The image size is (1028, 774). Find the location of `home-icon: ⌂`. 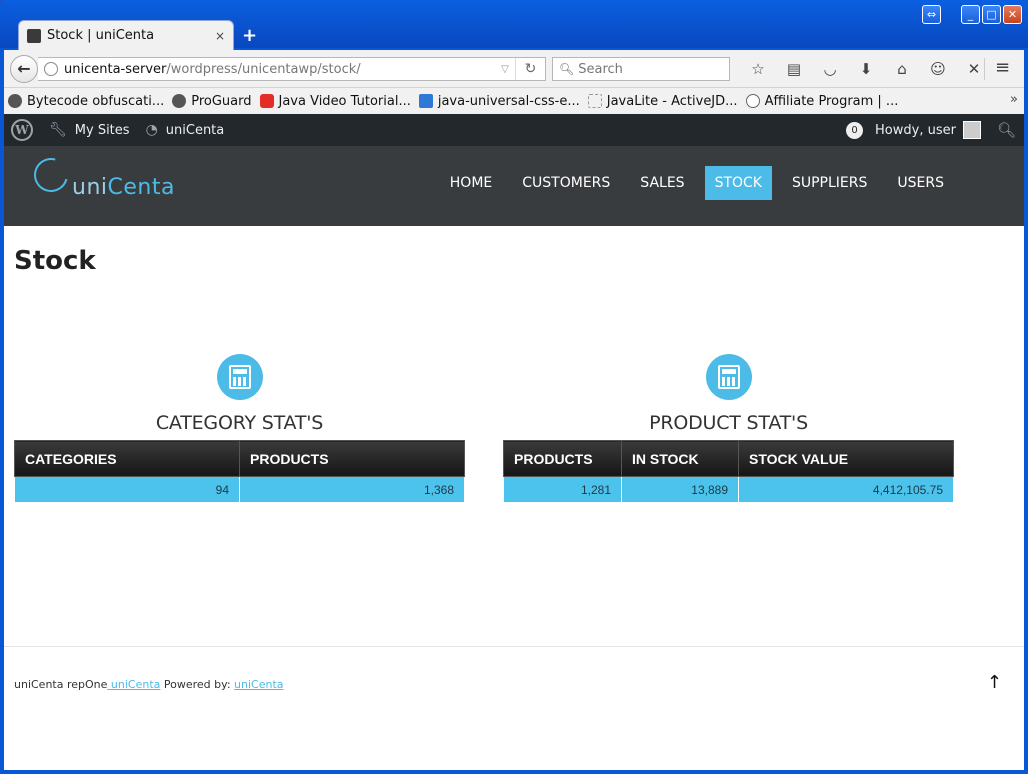

home-icon: ⌂ is located at coordinates (902, 69).